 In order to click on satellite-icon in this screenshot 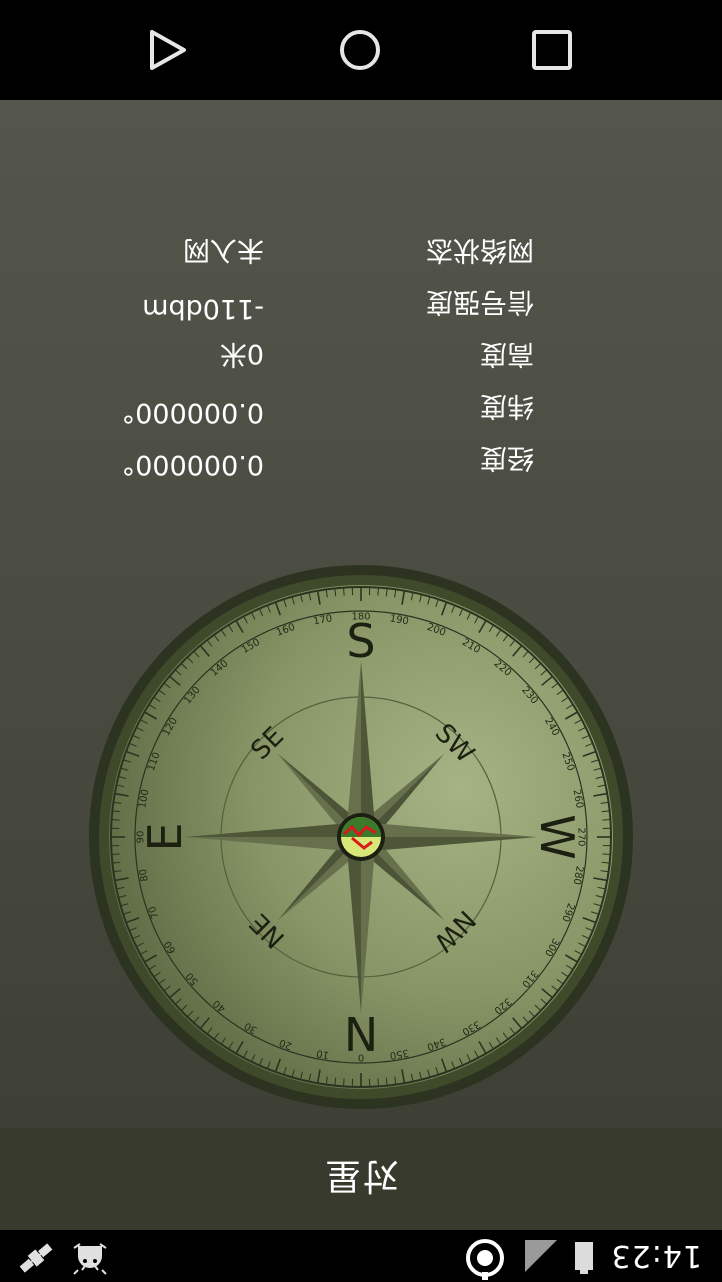, I will do `click(36, 1256)`.